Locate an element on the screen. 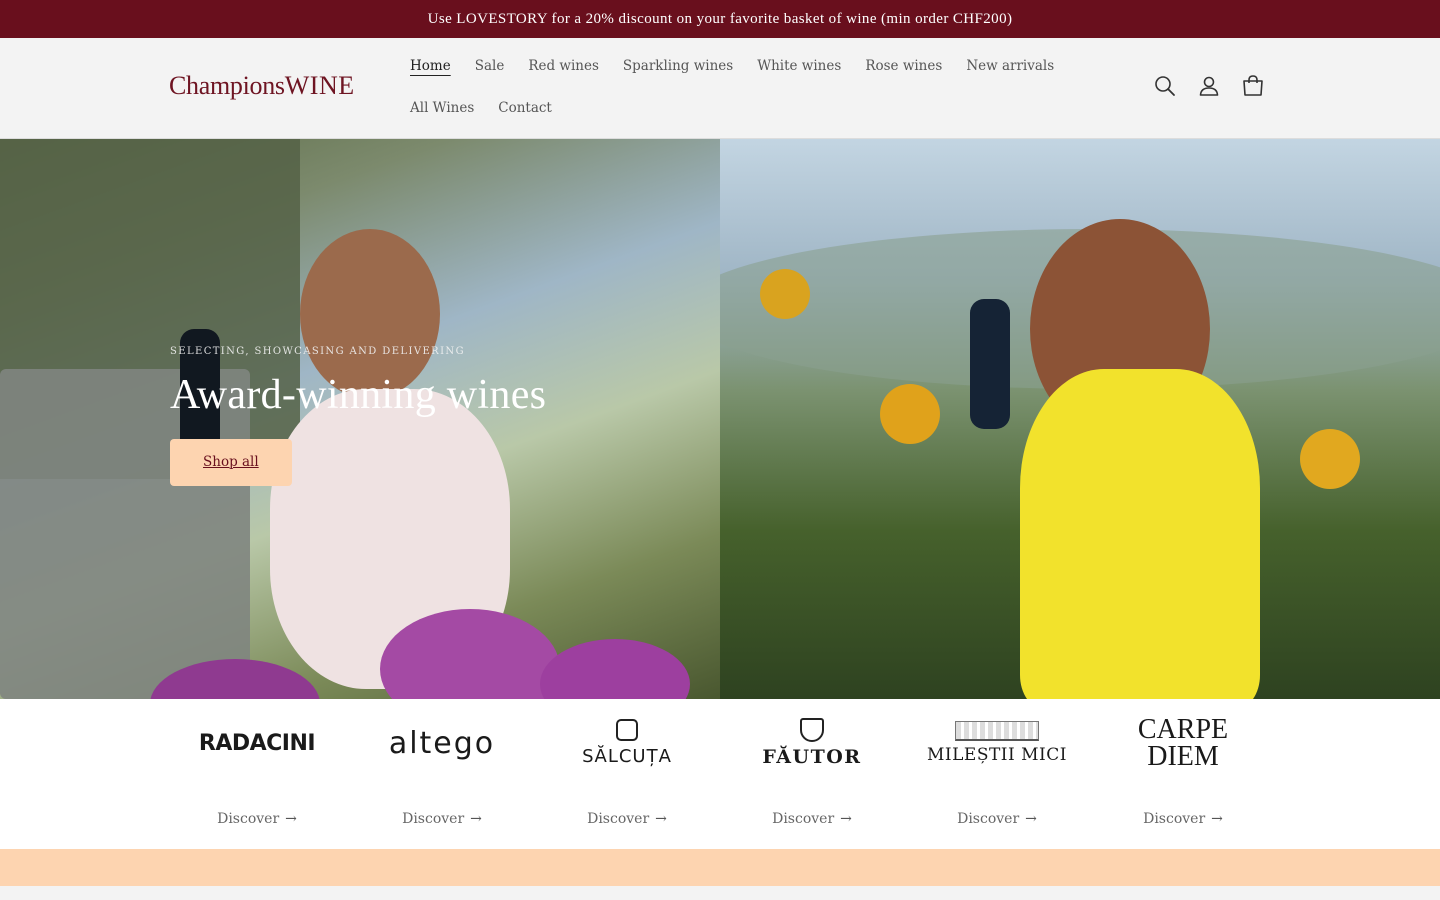 This screenshot has width=1440, height=900. site-logo: ChampionsWINE is located at coordinates (262, 86).